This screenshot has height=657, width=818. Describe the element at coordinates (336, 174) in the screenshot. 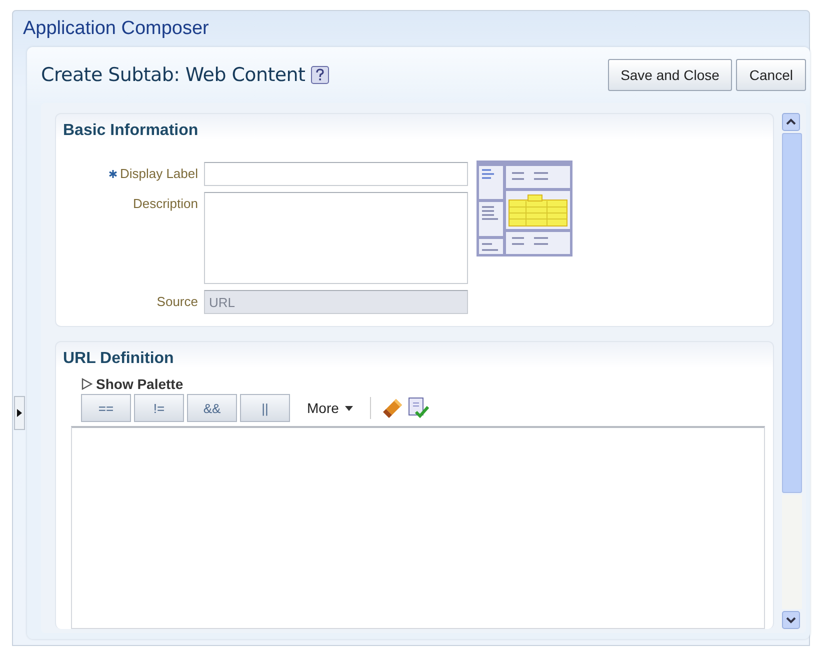

I see `input-field` at that location.